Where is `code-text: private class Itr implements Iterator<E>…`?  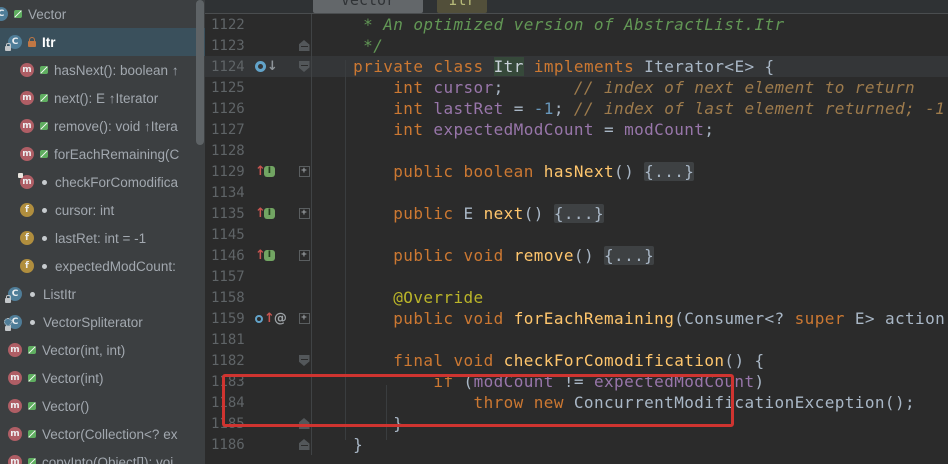 code-text: private class Itr implements Iterator<E>… is located at coordinates (543, 66).